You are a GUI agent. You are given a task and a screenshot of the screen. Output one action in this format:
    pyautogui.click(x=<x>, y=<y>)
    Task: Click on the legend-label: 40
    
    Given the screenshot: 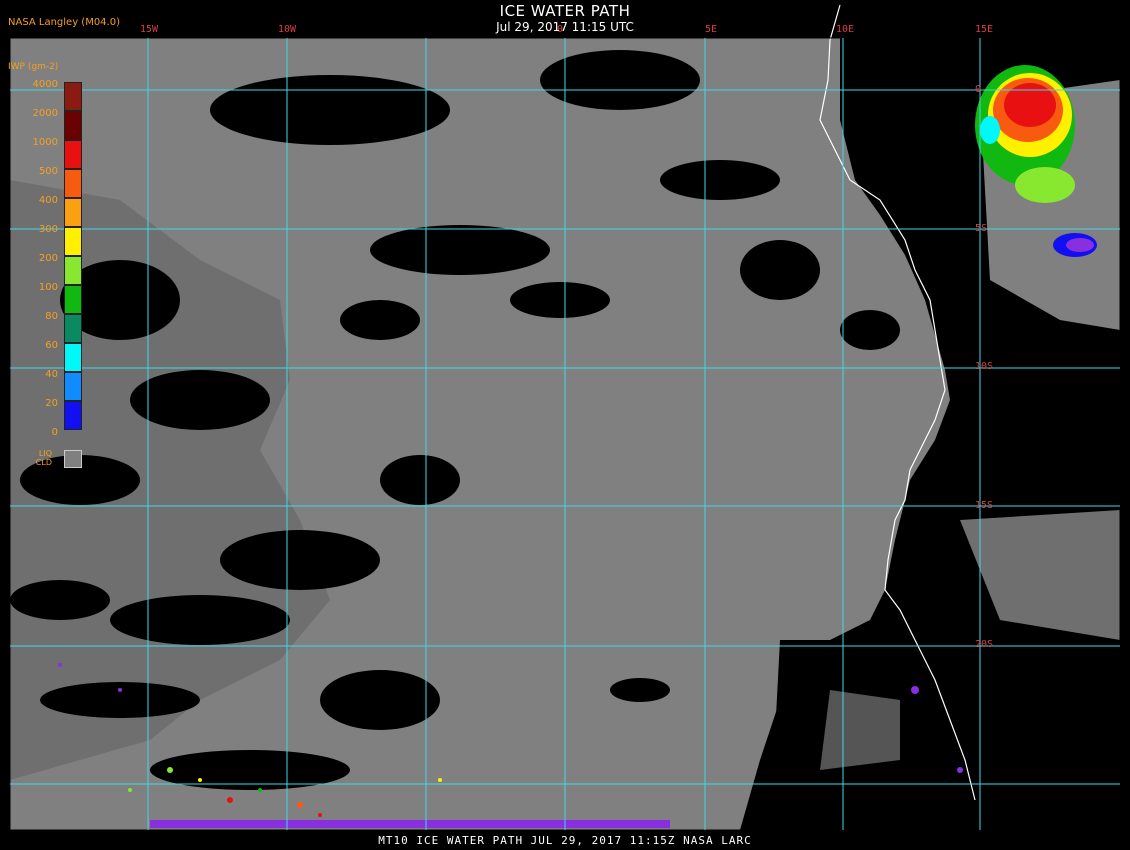 What is the action you would take?
    pyautogui.click(x=51, y=374)
    